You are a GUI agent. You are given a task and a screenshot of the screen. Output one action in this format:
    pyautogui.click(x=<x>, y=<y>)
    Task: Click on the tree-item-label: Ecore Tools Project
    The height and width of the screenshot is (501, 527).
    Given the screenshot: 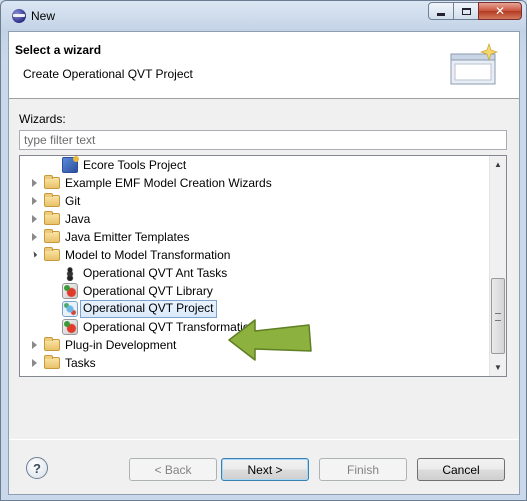 What is the action you would take?
    pyautogui.click(x=135, y=165)
    